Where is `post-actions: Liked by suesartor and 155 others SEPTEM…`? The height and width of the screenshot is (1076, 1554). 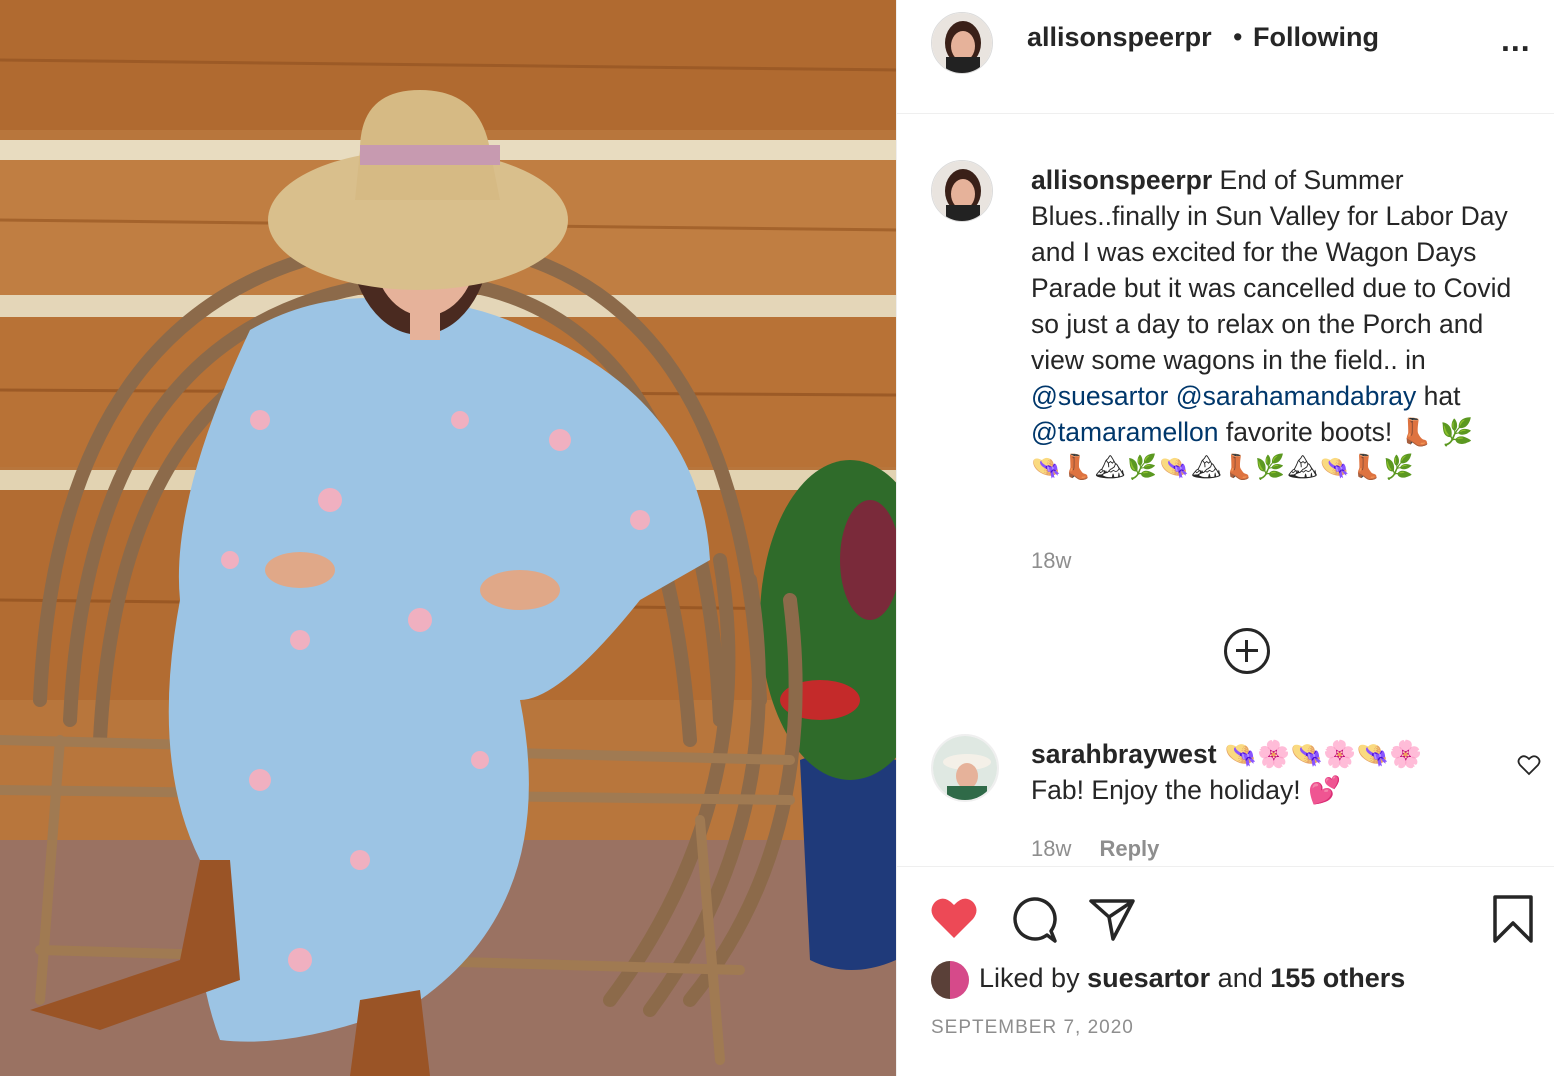
post-actions: Liked by suesartor and 155 others SEPTEM… is located at coordinates (1225, 971).